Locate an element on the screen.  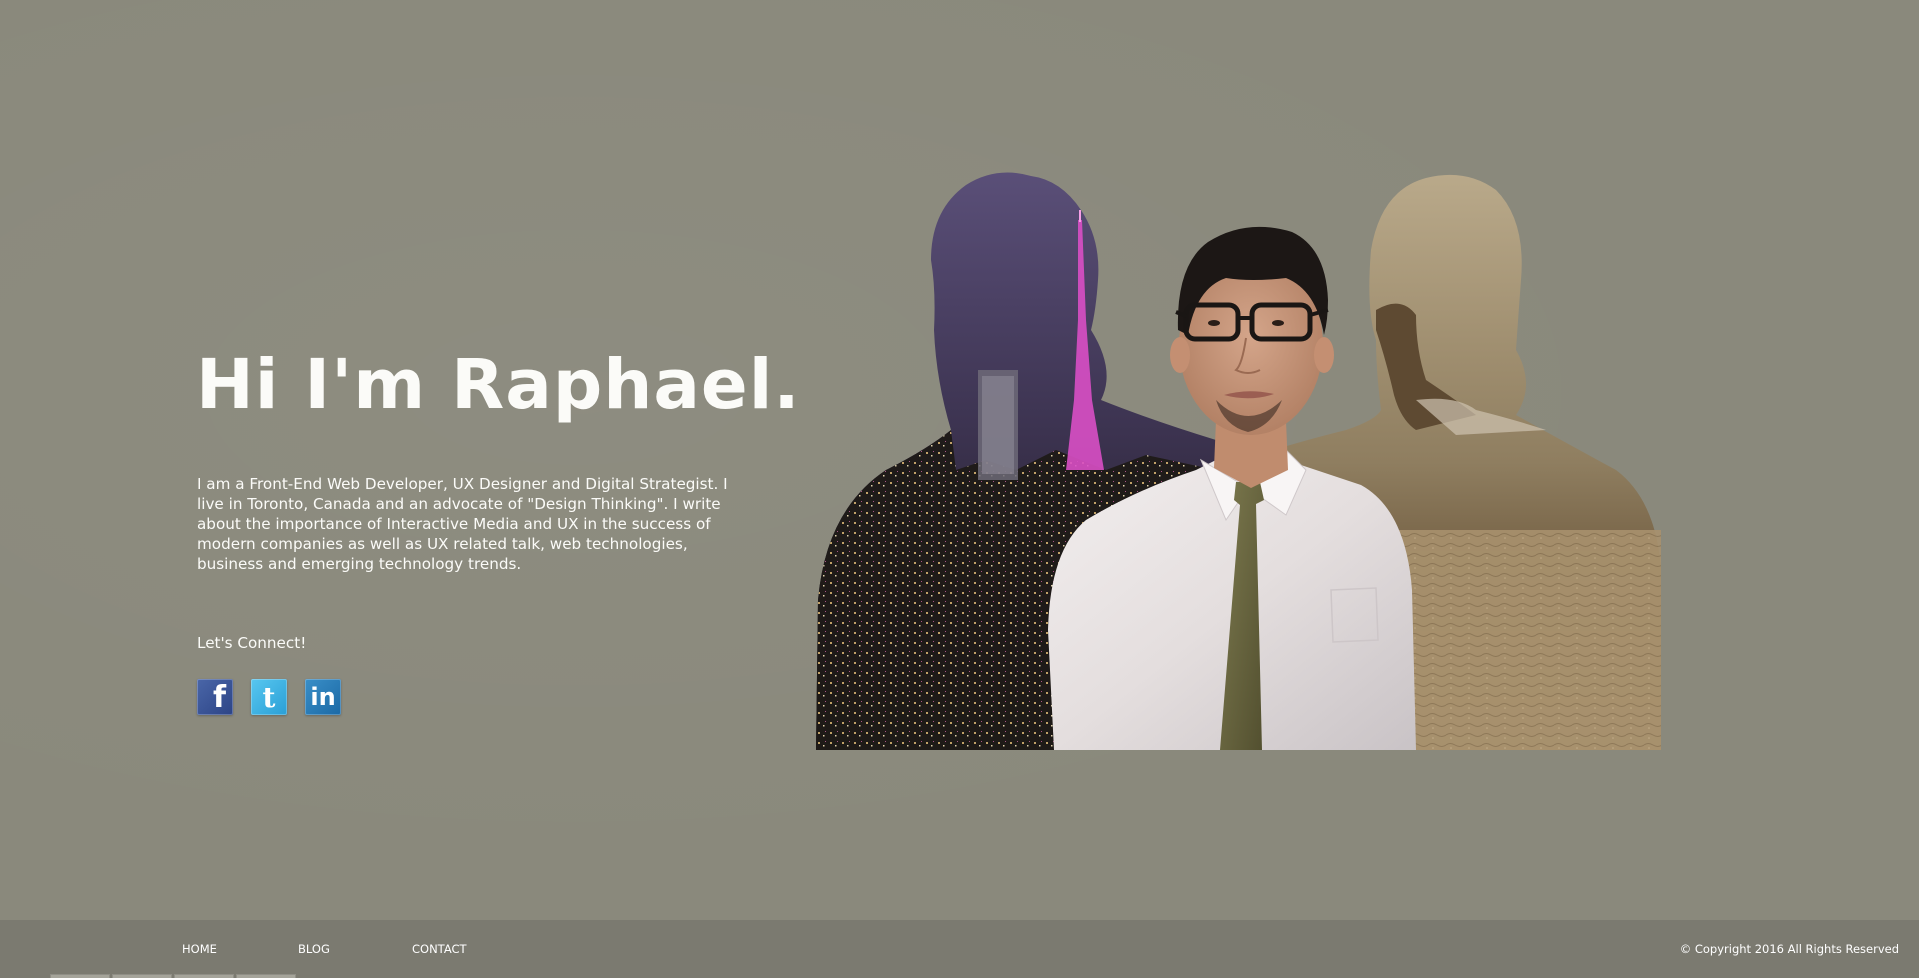
linkedin-icon: in is located at coordinates (323, 697).